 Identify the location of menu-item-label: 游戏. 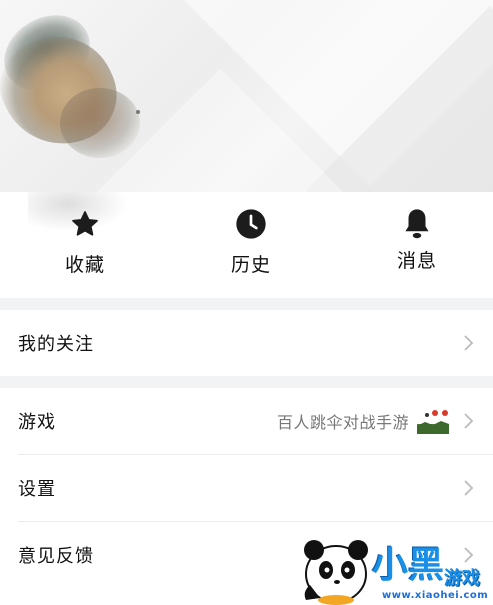
(37, 422).